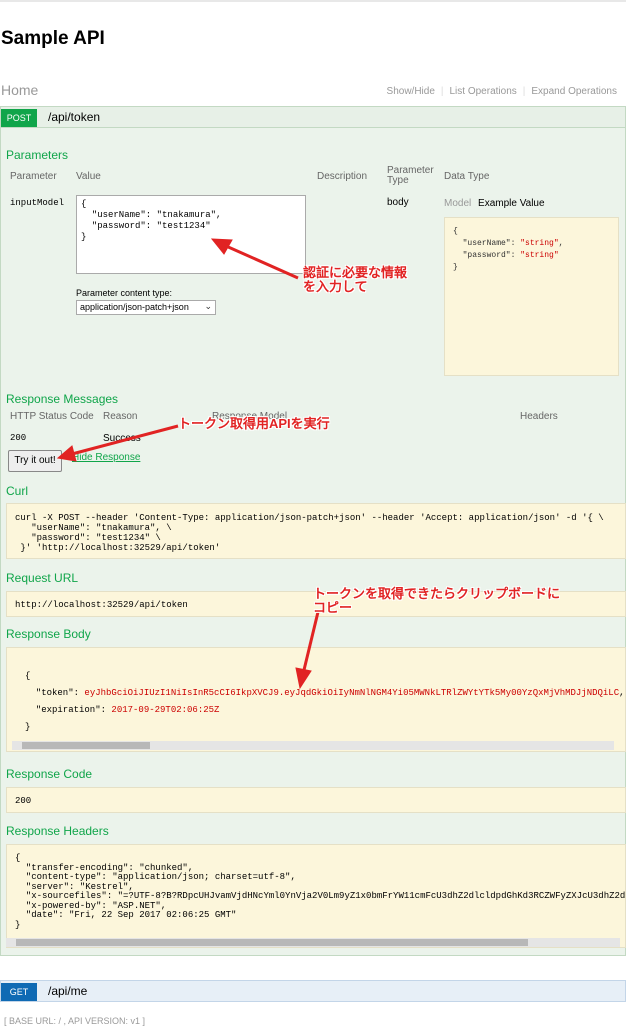 The image size is (626, 1026). What do you see at coordinates (316, 800) in the screenshot?
I see `response-code-box: 200` at bounding box center [316, 800].